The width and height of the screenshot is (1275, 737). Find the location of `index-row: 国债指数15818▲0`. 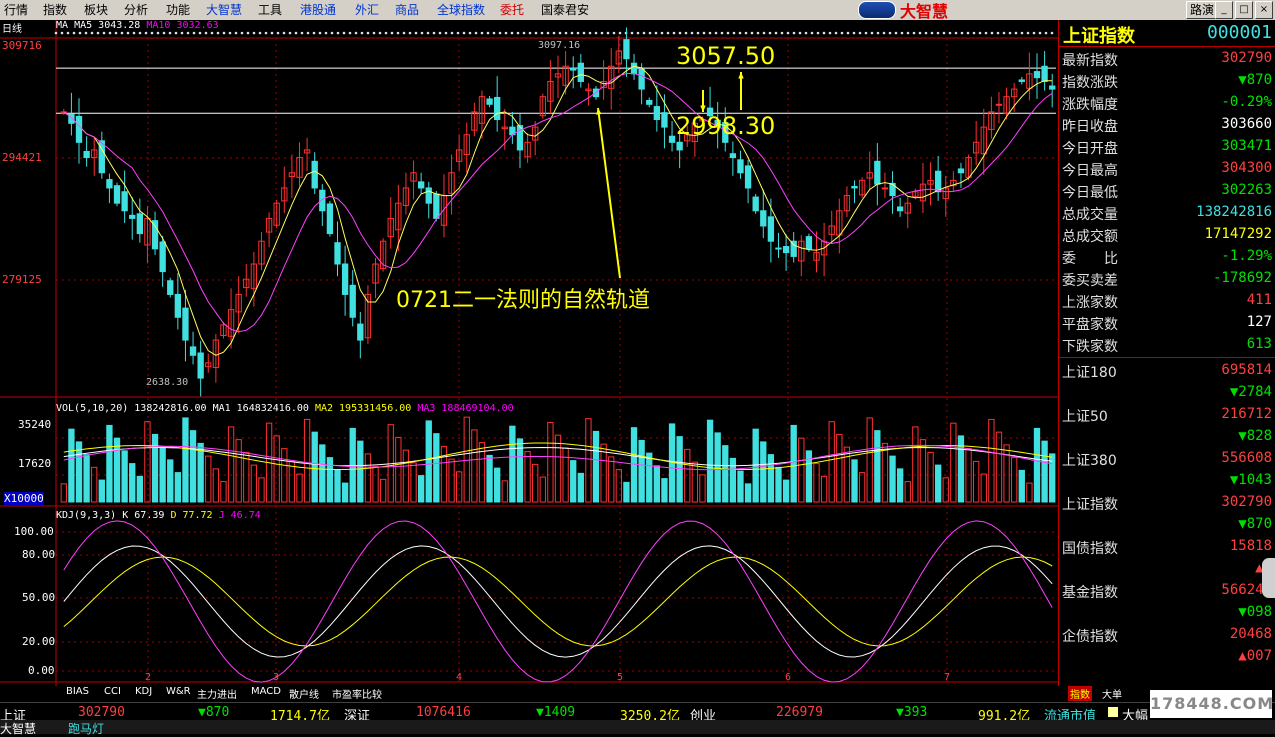

index-row: 国债指数15818▲0 is located at coordinates (1167, 558).